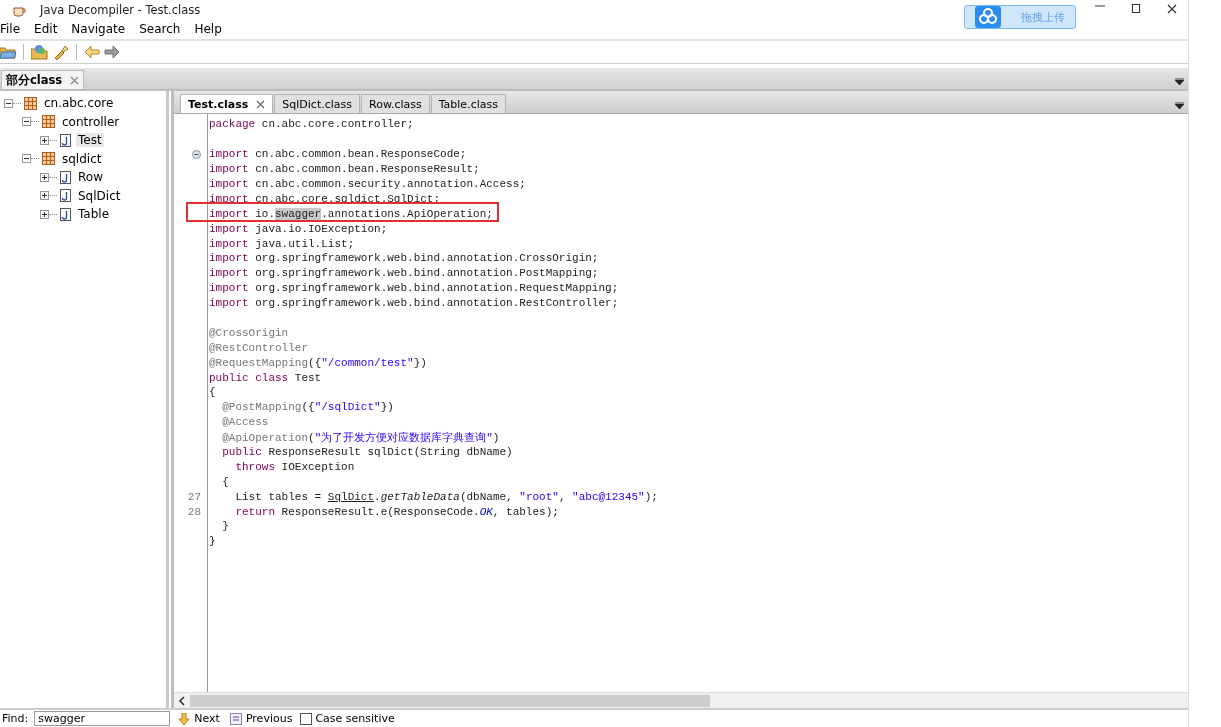 This screenshot has width=1221, height=727. I want to click on tree-item: Test, so click(90, 140).